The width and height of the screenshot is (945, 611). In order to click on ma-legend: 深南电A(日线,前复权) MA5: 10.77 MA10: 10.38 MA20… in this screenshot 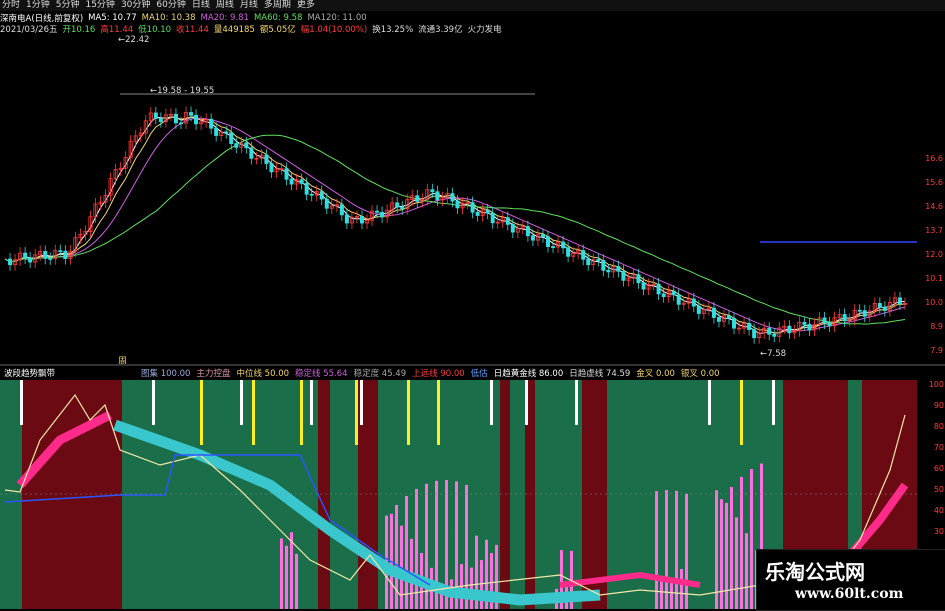, I will do `click(183, 18)`.